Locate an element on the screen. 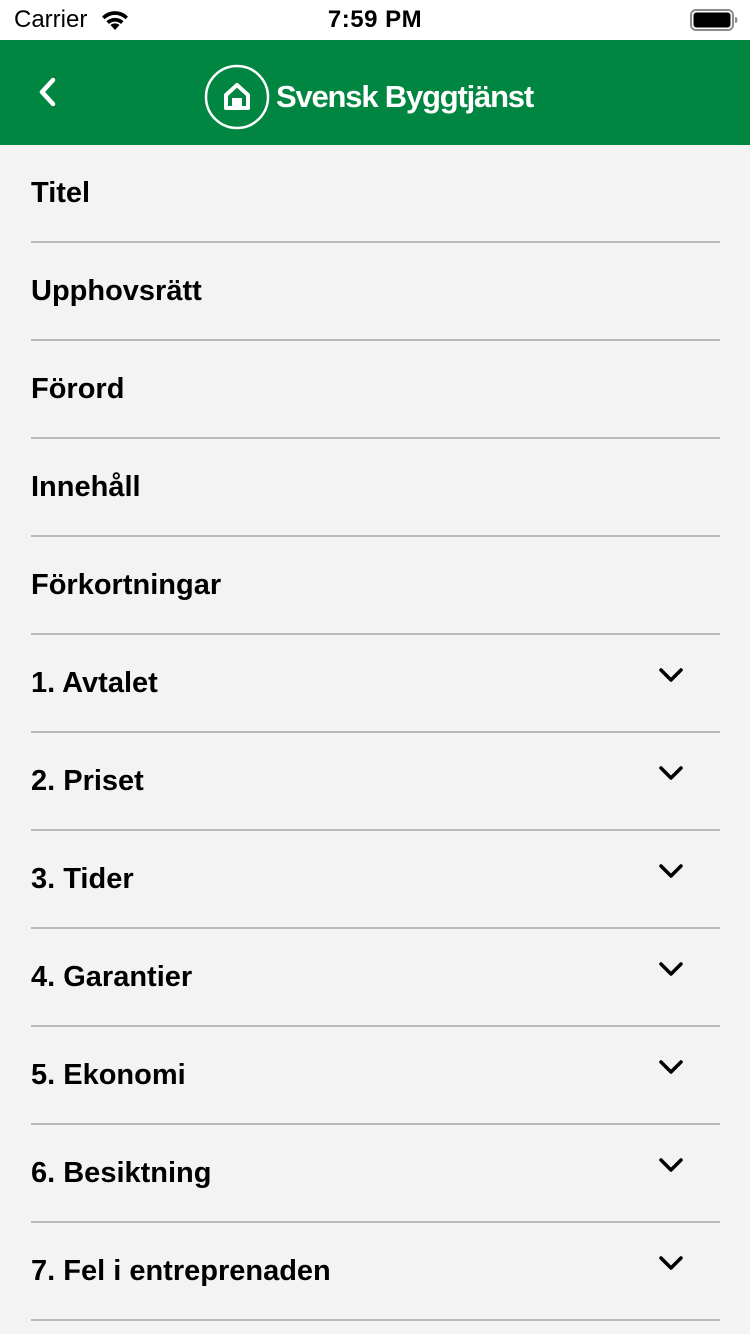 Image resolution: width=750 pixels, height=1334 pixels. toc-item-label: 1. Avtalet is located at coordinates (94, 683).